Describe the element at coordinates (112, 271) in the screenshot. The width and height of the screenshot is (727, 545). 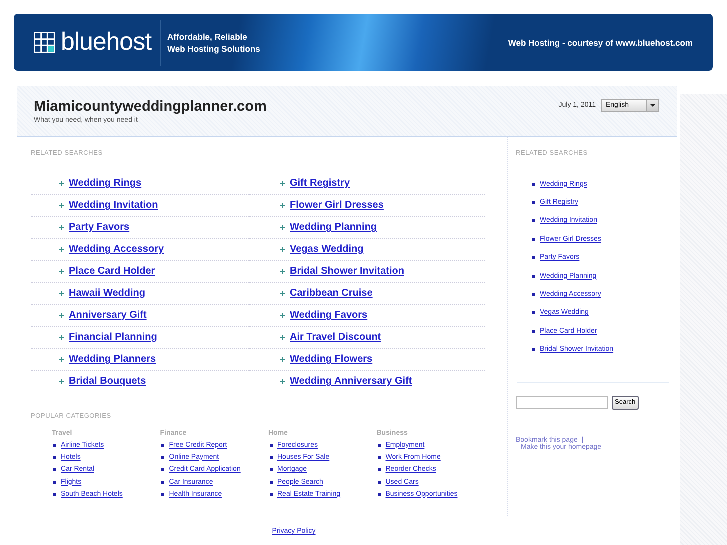
I see `related-link: Place Card Holder` at that location.